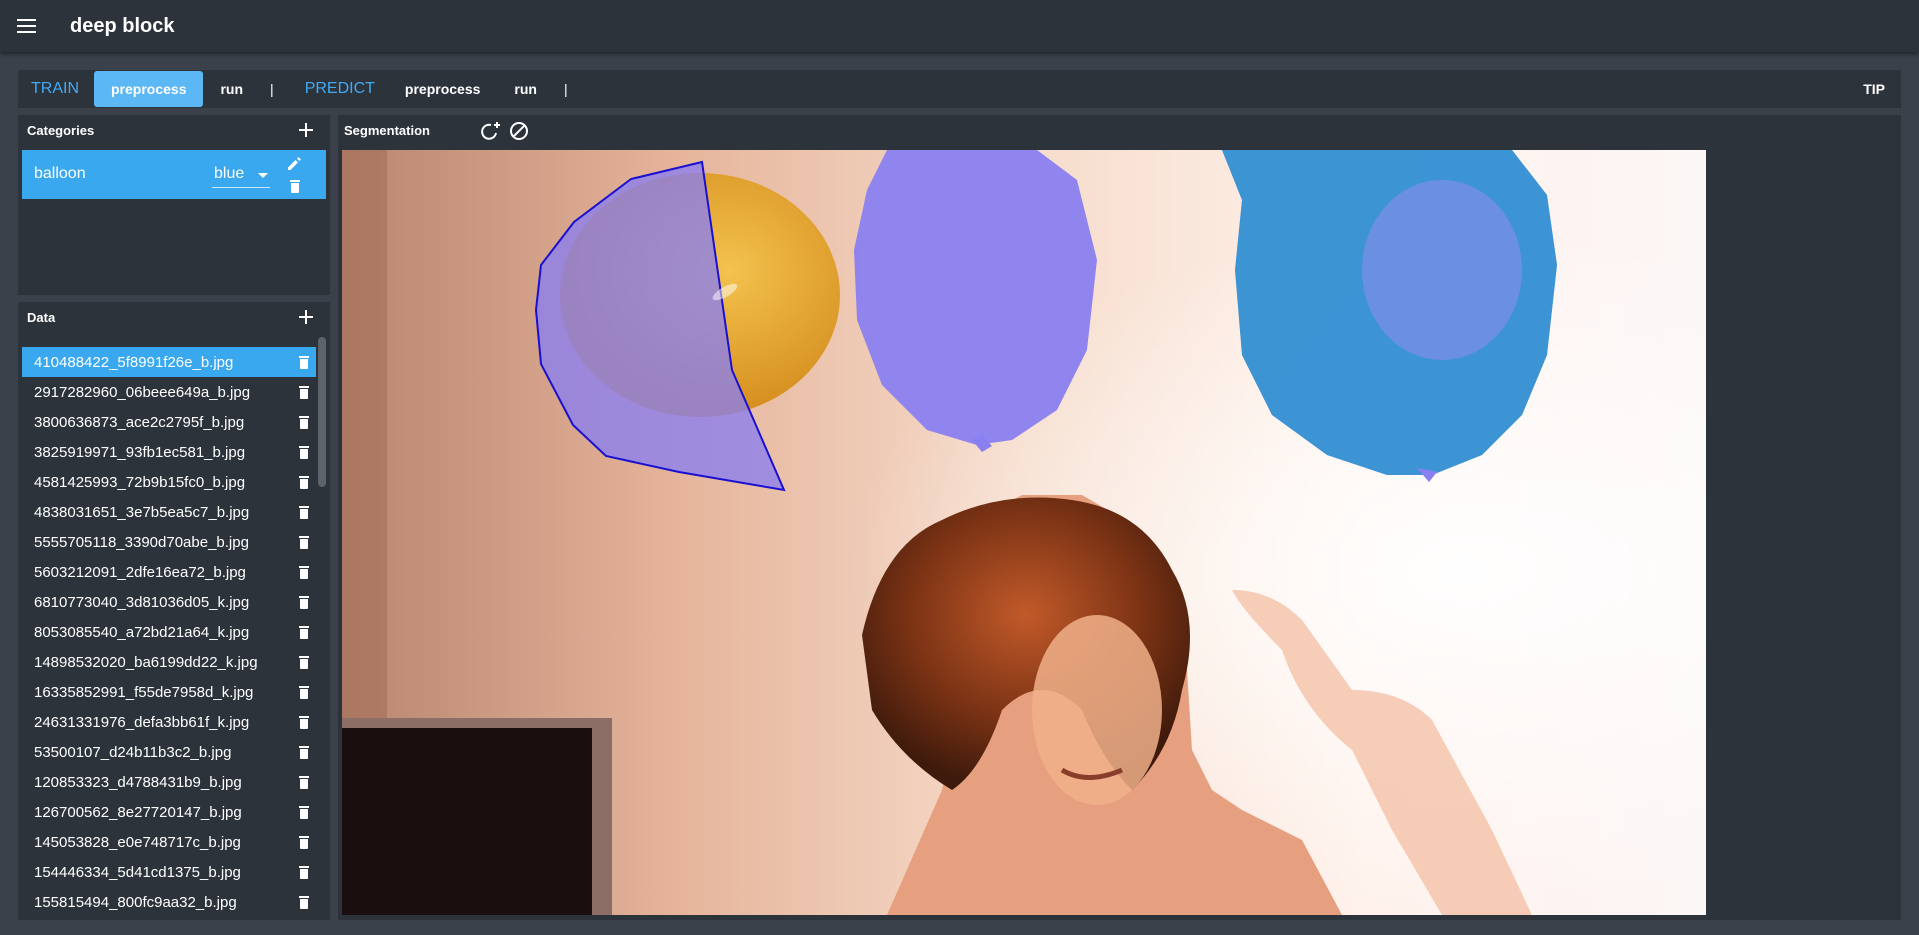 Image resolution: width=1919 pixels, height=935 pixels. What do you see at coordinates (231, 89) in the screenshot?
I see `train-run-button: run` at bounding box center [231, 89].